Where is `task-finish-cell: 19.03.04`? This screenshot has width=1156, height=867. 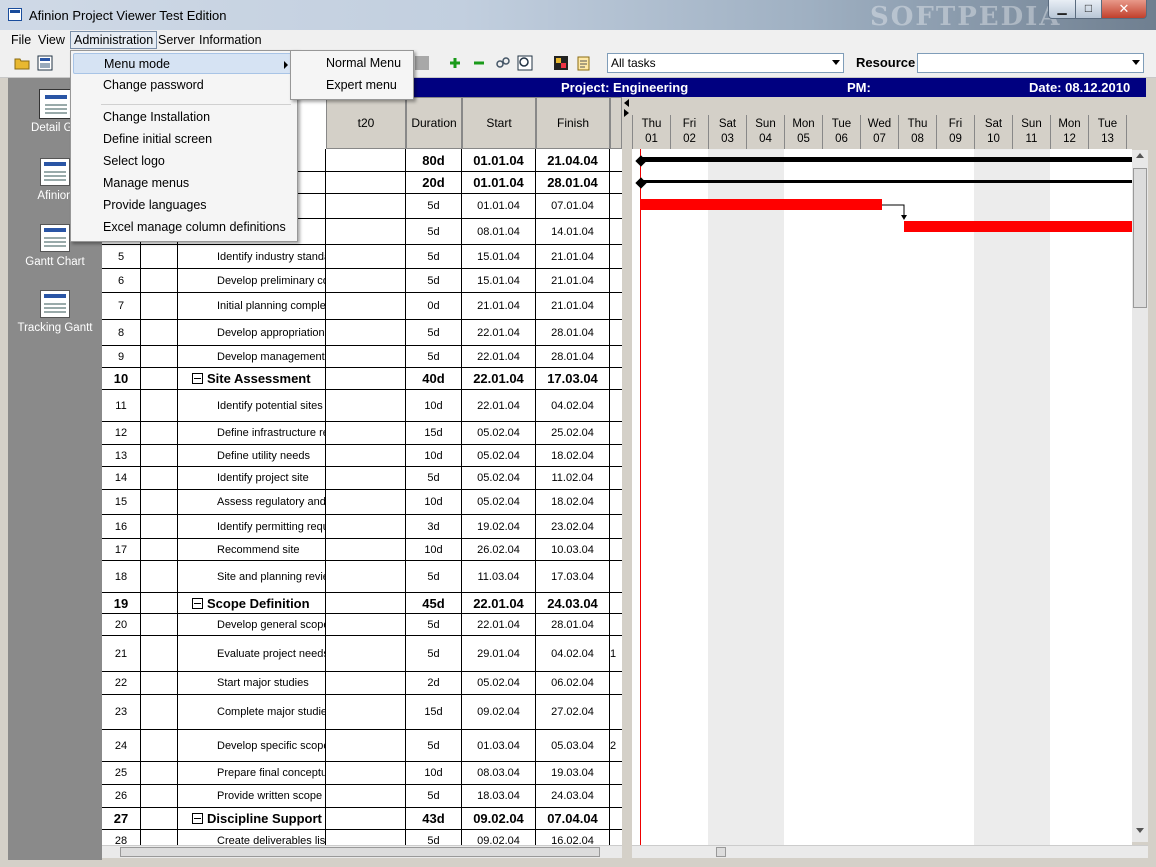 task-finish-cell: 19.03.04 is located at coordinates (573, 773).